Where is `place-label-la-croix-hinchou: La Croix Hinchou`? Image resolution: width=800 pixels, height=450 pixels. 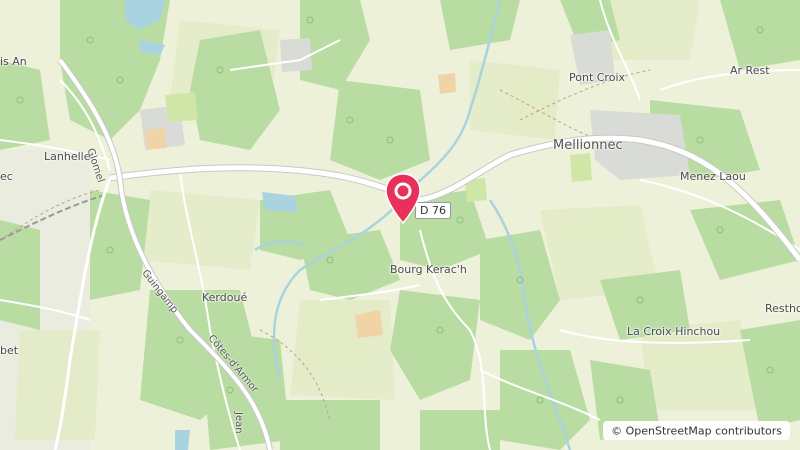
place-label-la-croix-hinchou: La Croix Hinchou is located at coordinates (674, 331).